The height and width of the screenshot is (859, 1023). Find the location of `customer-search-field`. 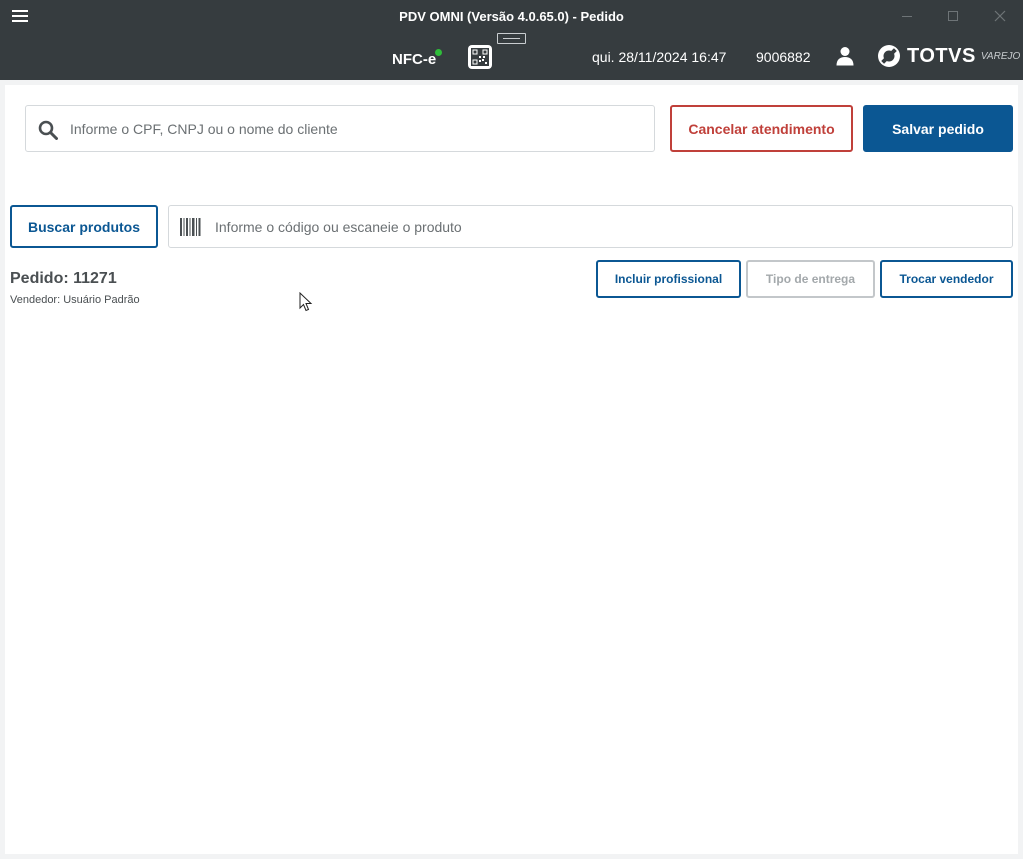

customer-search-field is located at coordinates (340, 128).